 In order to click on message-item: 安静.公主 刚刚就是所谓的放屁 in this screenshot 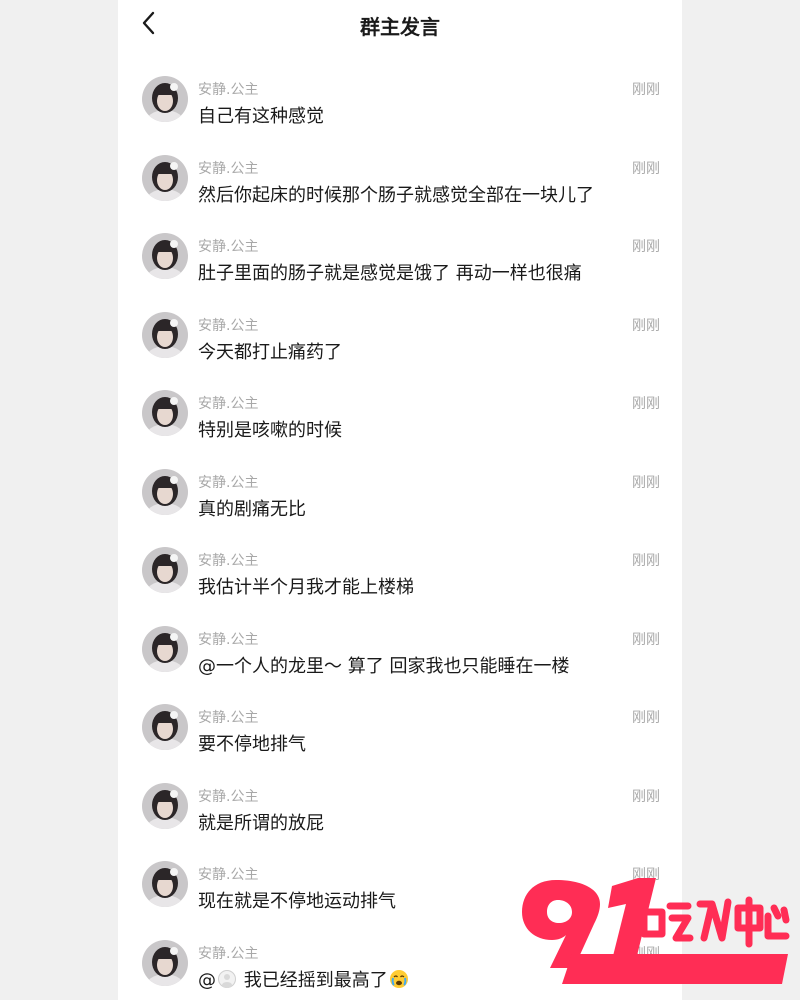, I will do `click(400, 817)`.